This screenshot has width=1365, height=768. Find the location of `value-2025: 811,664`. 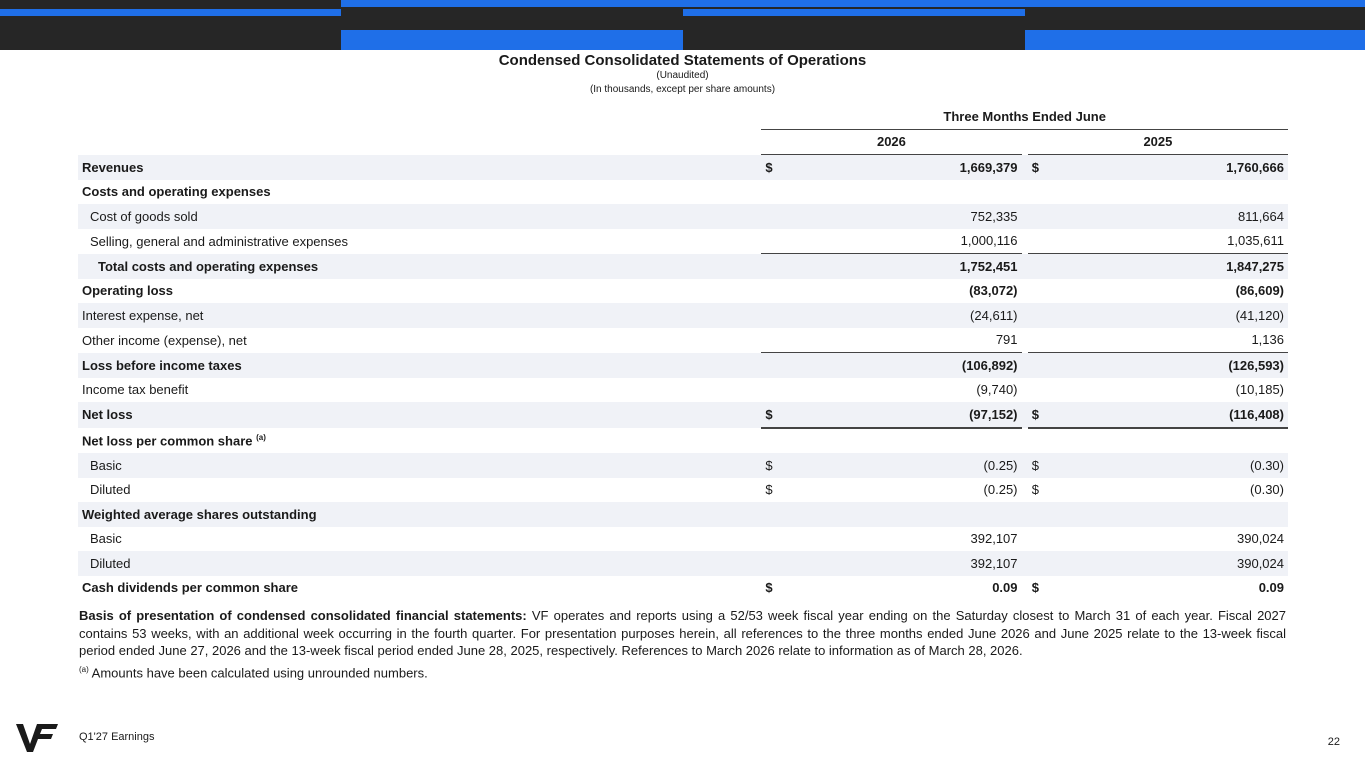

value-2025: 811,664 is located at coordinates (1165, 216).